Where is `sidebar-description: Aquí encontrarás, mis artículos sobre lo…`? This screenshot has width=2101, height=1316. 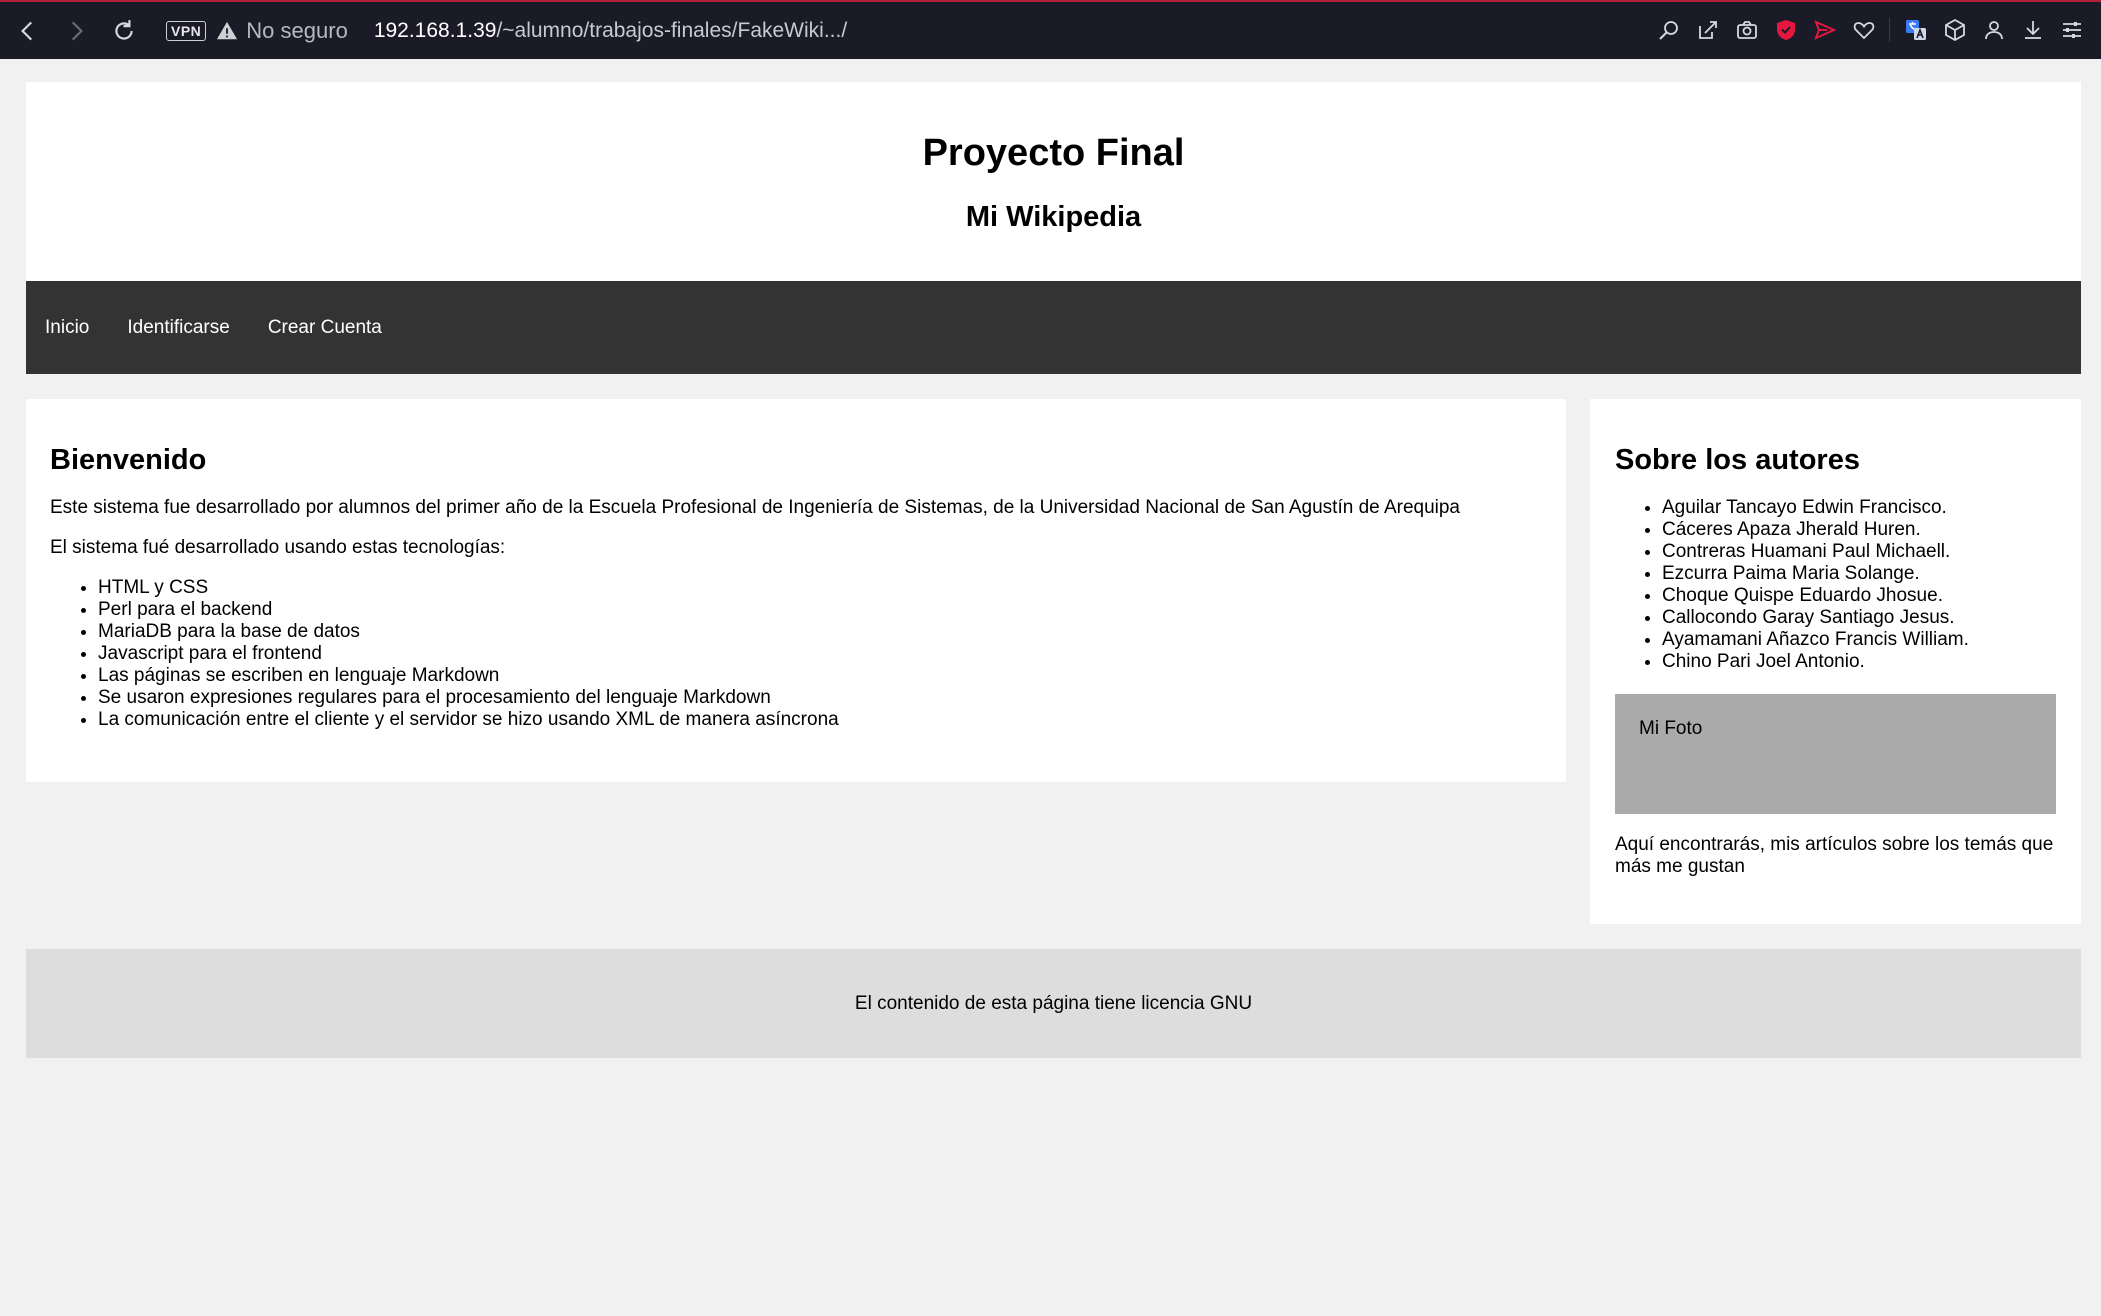 sidebar-description: Aquí encontrarás, mis artículos sobre lo… is located at coordinates (1834, 855).